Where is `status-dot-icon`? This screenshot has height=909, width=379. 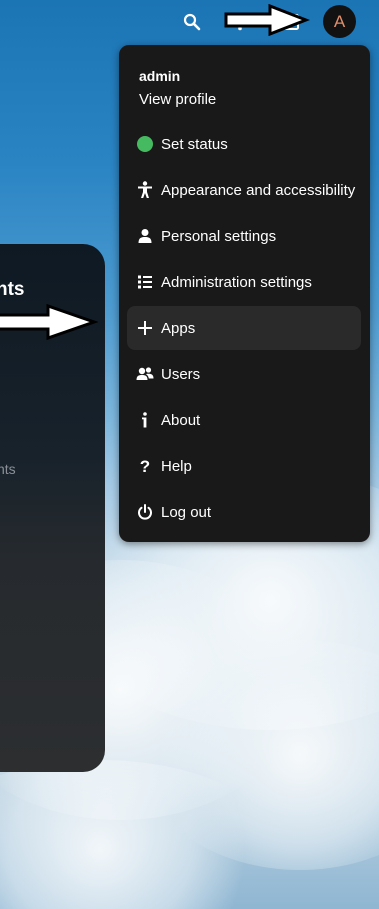 status-dot-icon is located at coordinates (145, 144).